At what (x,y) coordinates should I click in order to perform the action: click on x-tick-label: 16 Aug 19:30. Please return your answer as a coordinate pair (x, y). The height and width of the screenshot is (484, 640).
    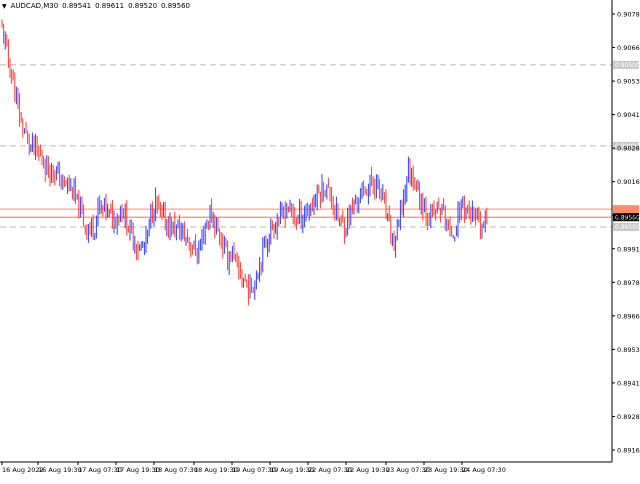
    Looking at the image, I should click on (60, 470).